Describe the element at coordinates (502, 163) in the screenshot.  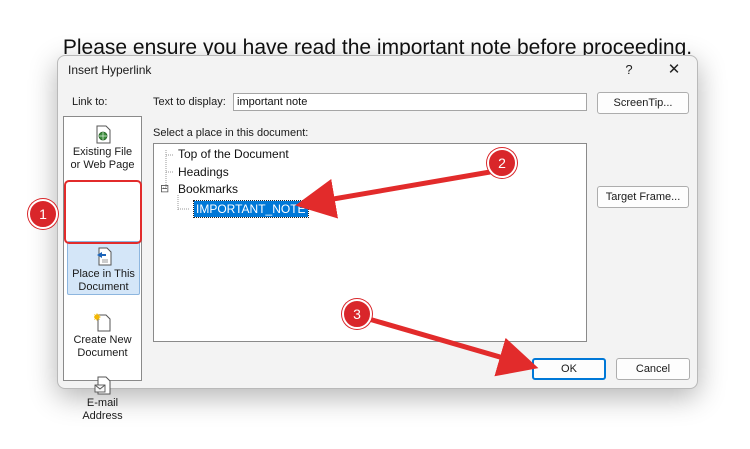
I see `callout-badge-2: 2` at that location.